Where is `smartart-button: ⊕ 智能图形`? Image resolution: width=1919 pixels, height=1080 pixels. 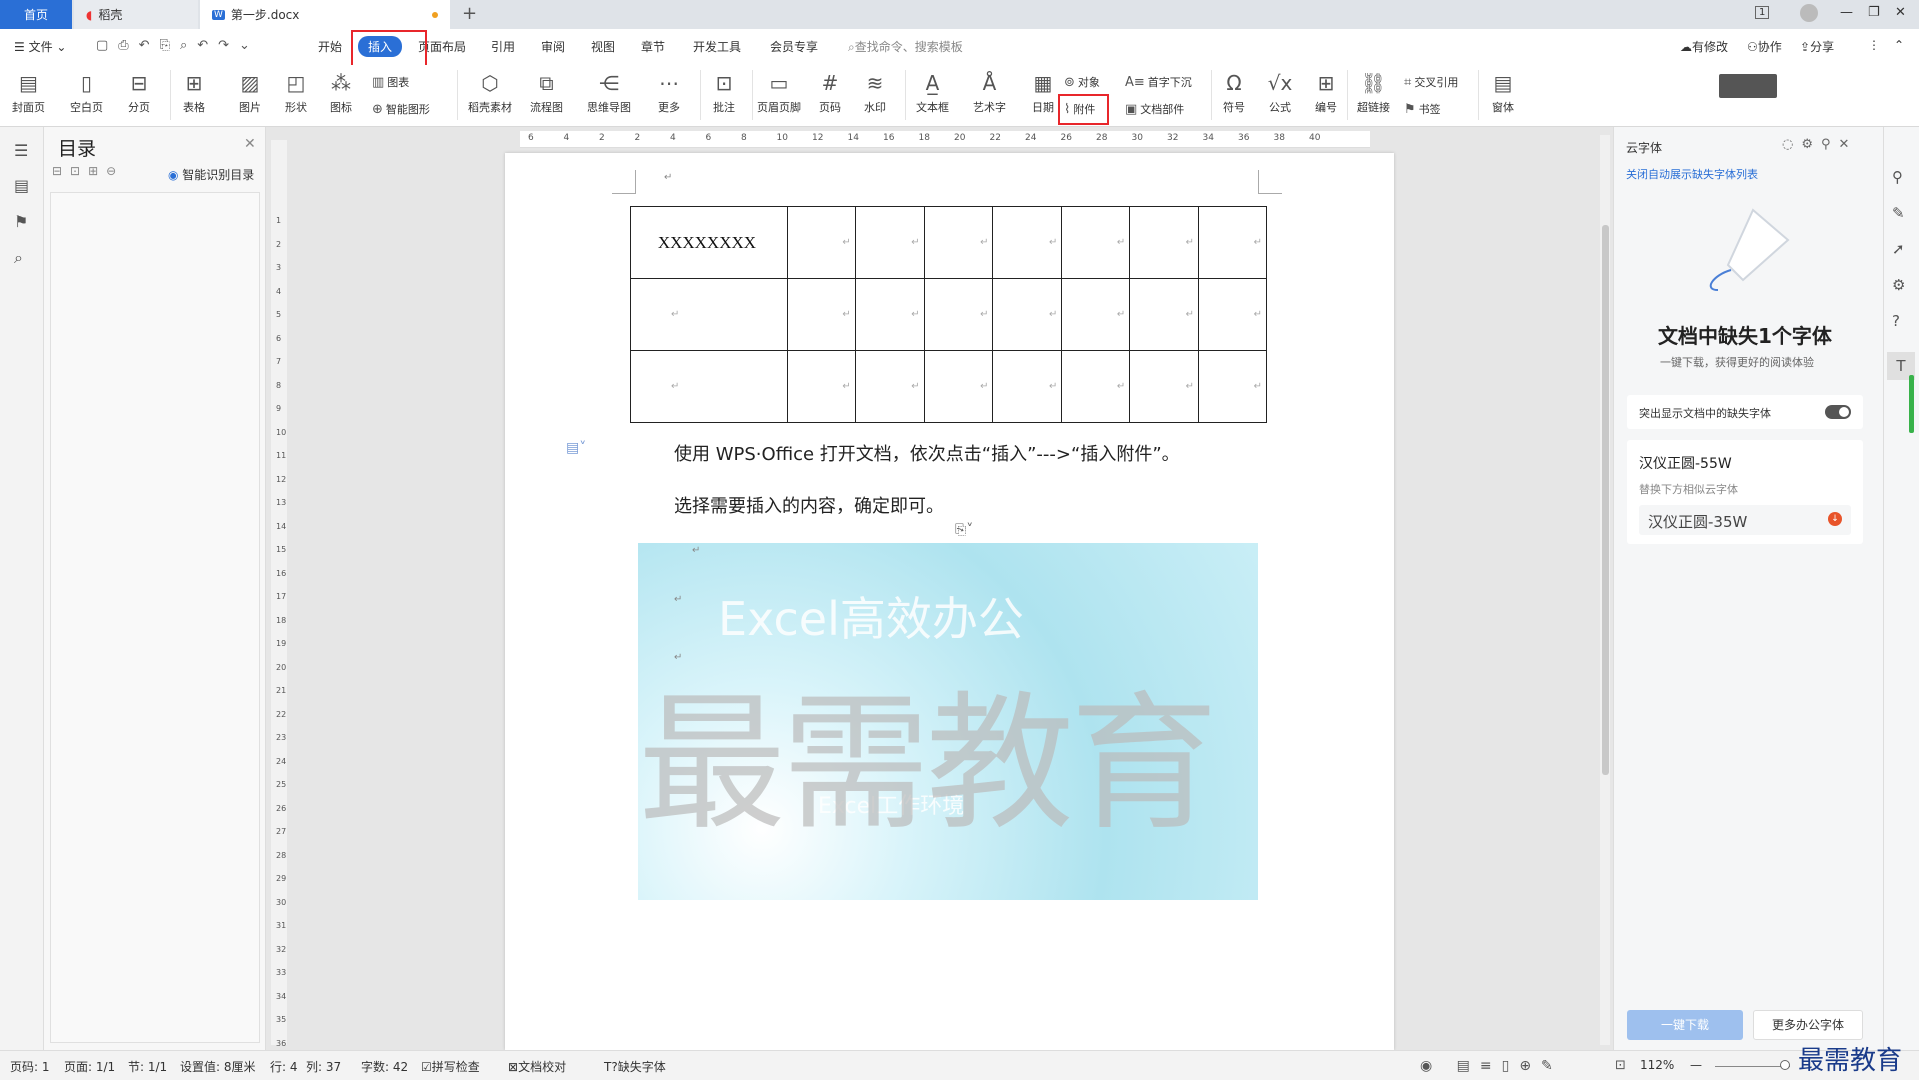
smartart-button: ⊕ 智能图形 is located at coordinates (401, 109).